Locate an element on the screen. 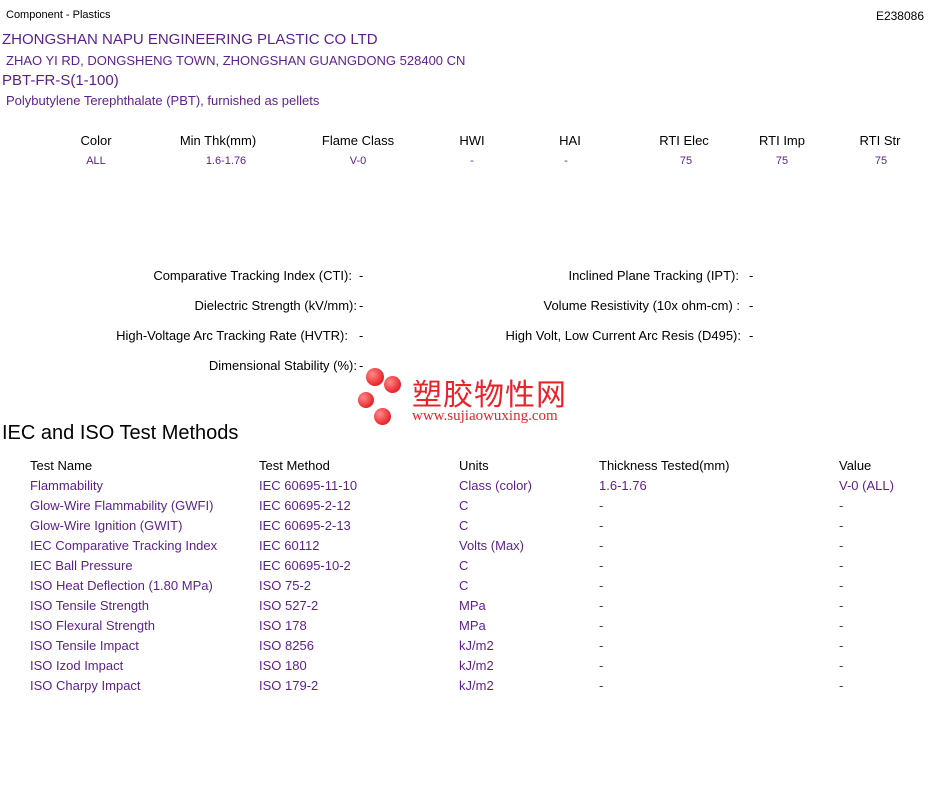  prop-value-rti-imp: 75 is located at coordinates (782, 161).